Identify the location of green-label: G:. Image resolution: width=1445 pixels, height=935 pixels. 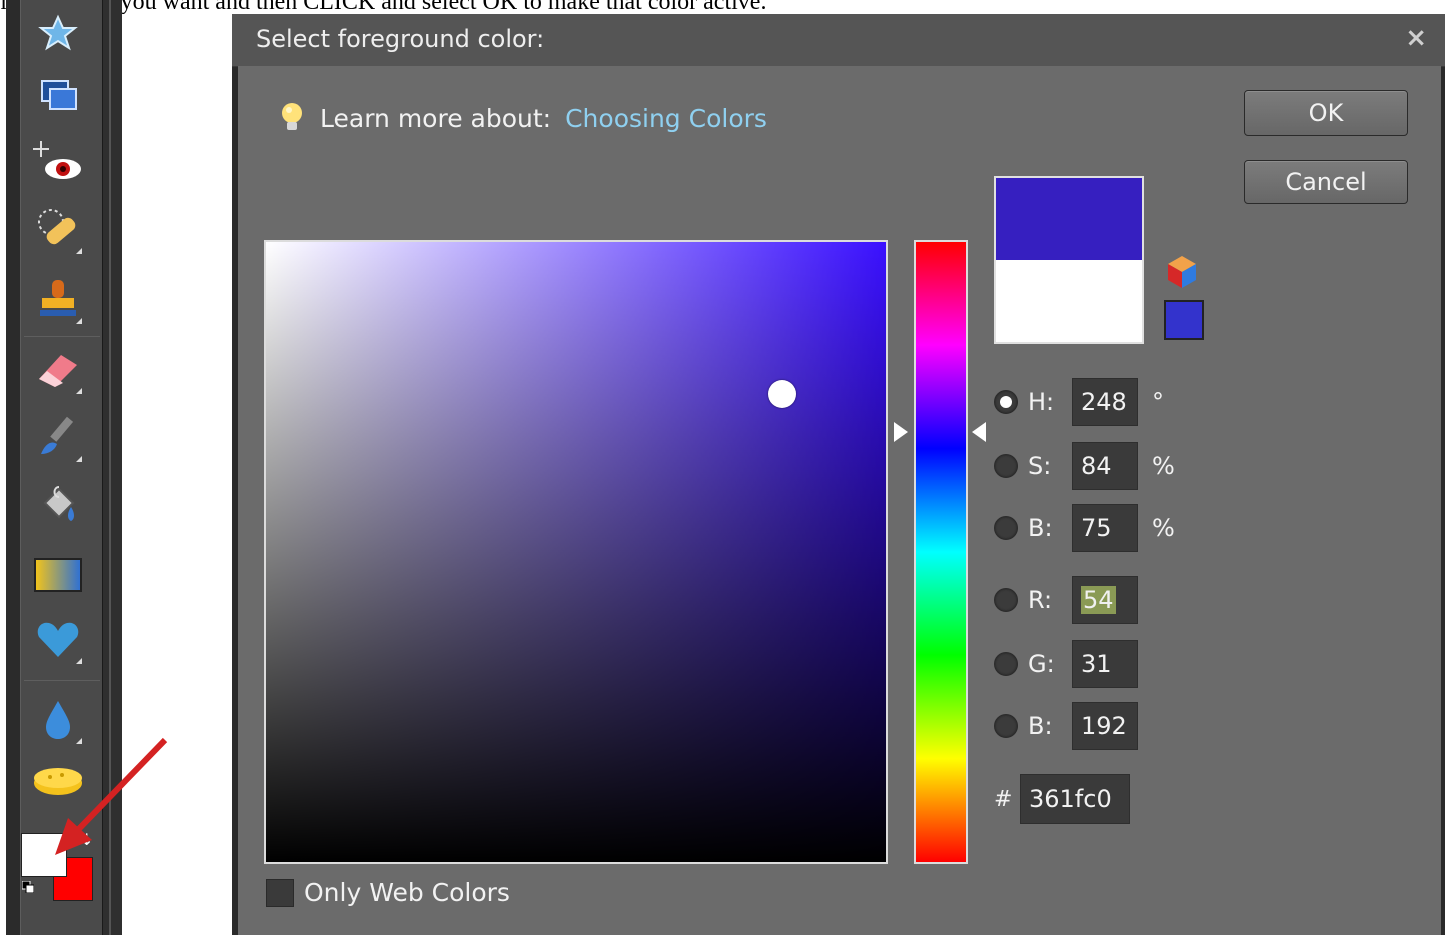
(1041, 664).